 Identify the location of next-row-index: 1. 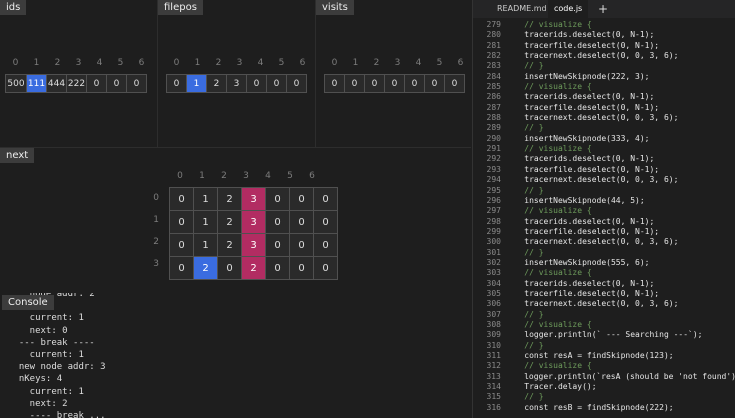
(156, 220).